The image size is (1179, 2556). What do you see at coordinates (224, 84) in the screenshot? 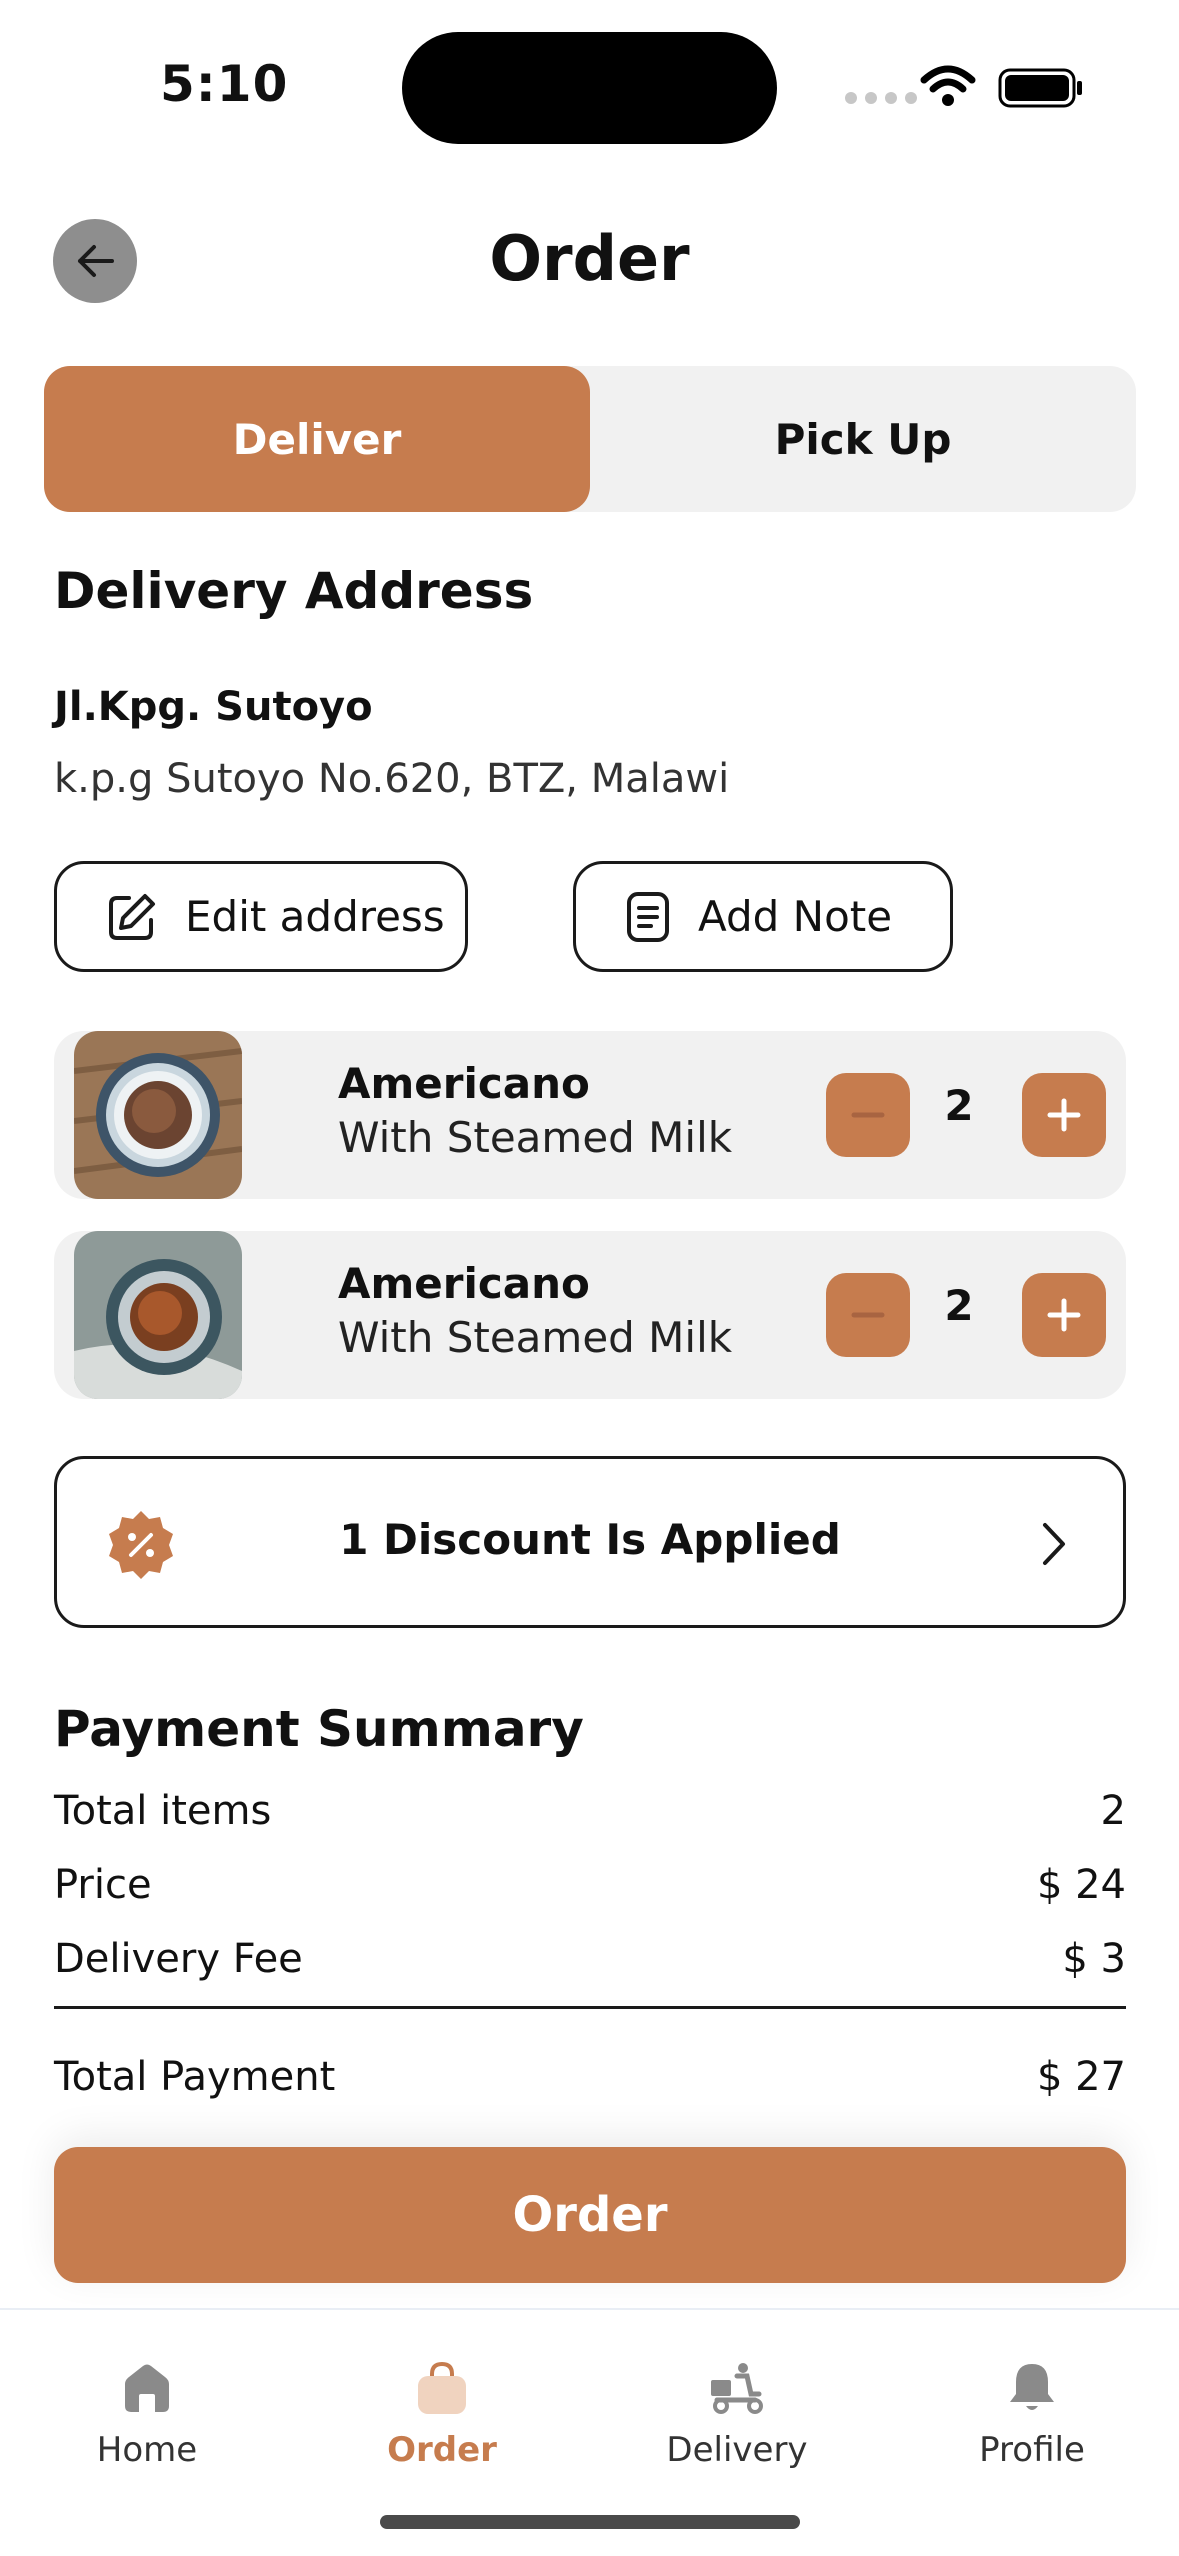
I see `status-time: 5:10` at bounding box center [224, 84].